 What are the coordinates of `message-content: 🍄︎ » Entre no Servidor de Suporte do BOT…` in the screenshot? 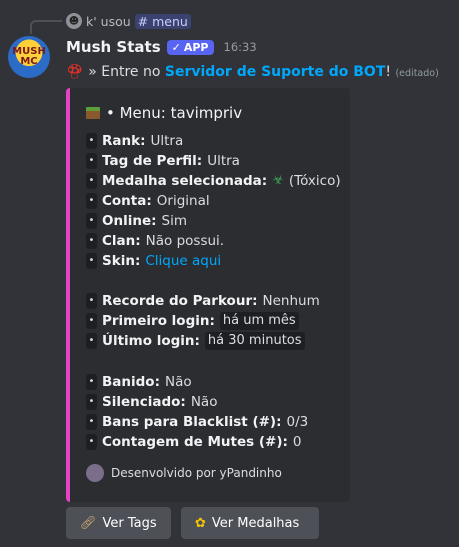 It's located at (252, 72).